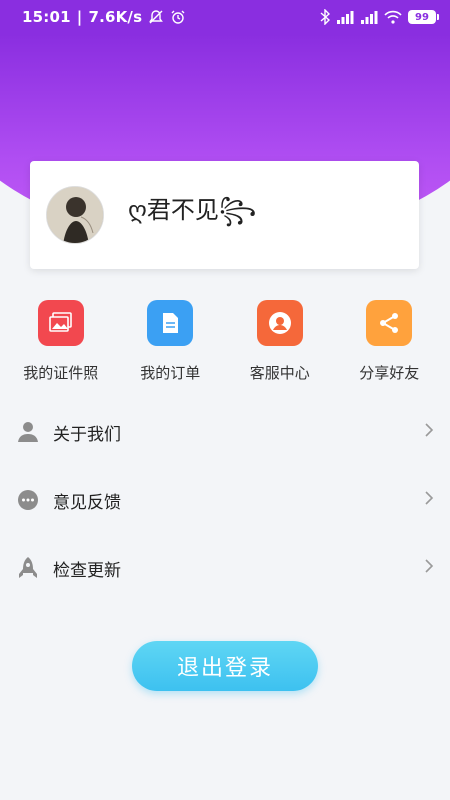  What do you see at coordinates (87, 502) in the screenshot?
I see `menu-label-feedback: 意见反馈` at bounding box center [87, 502].